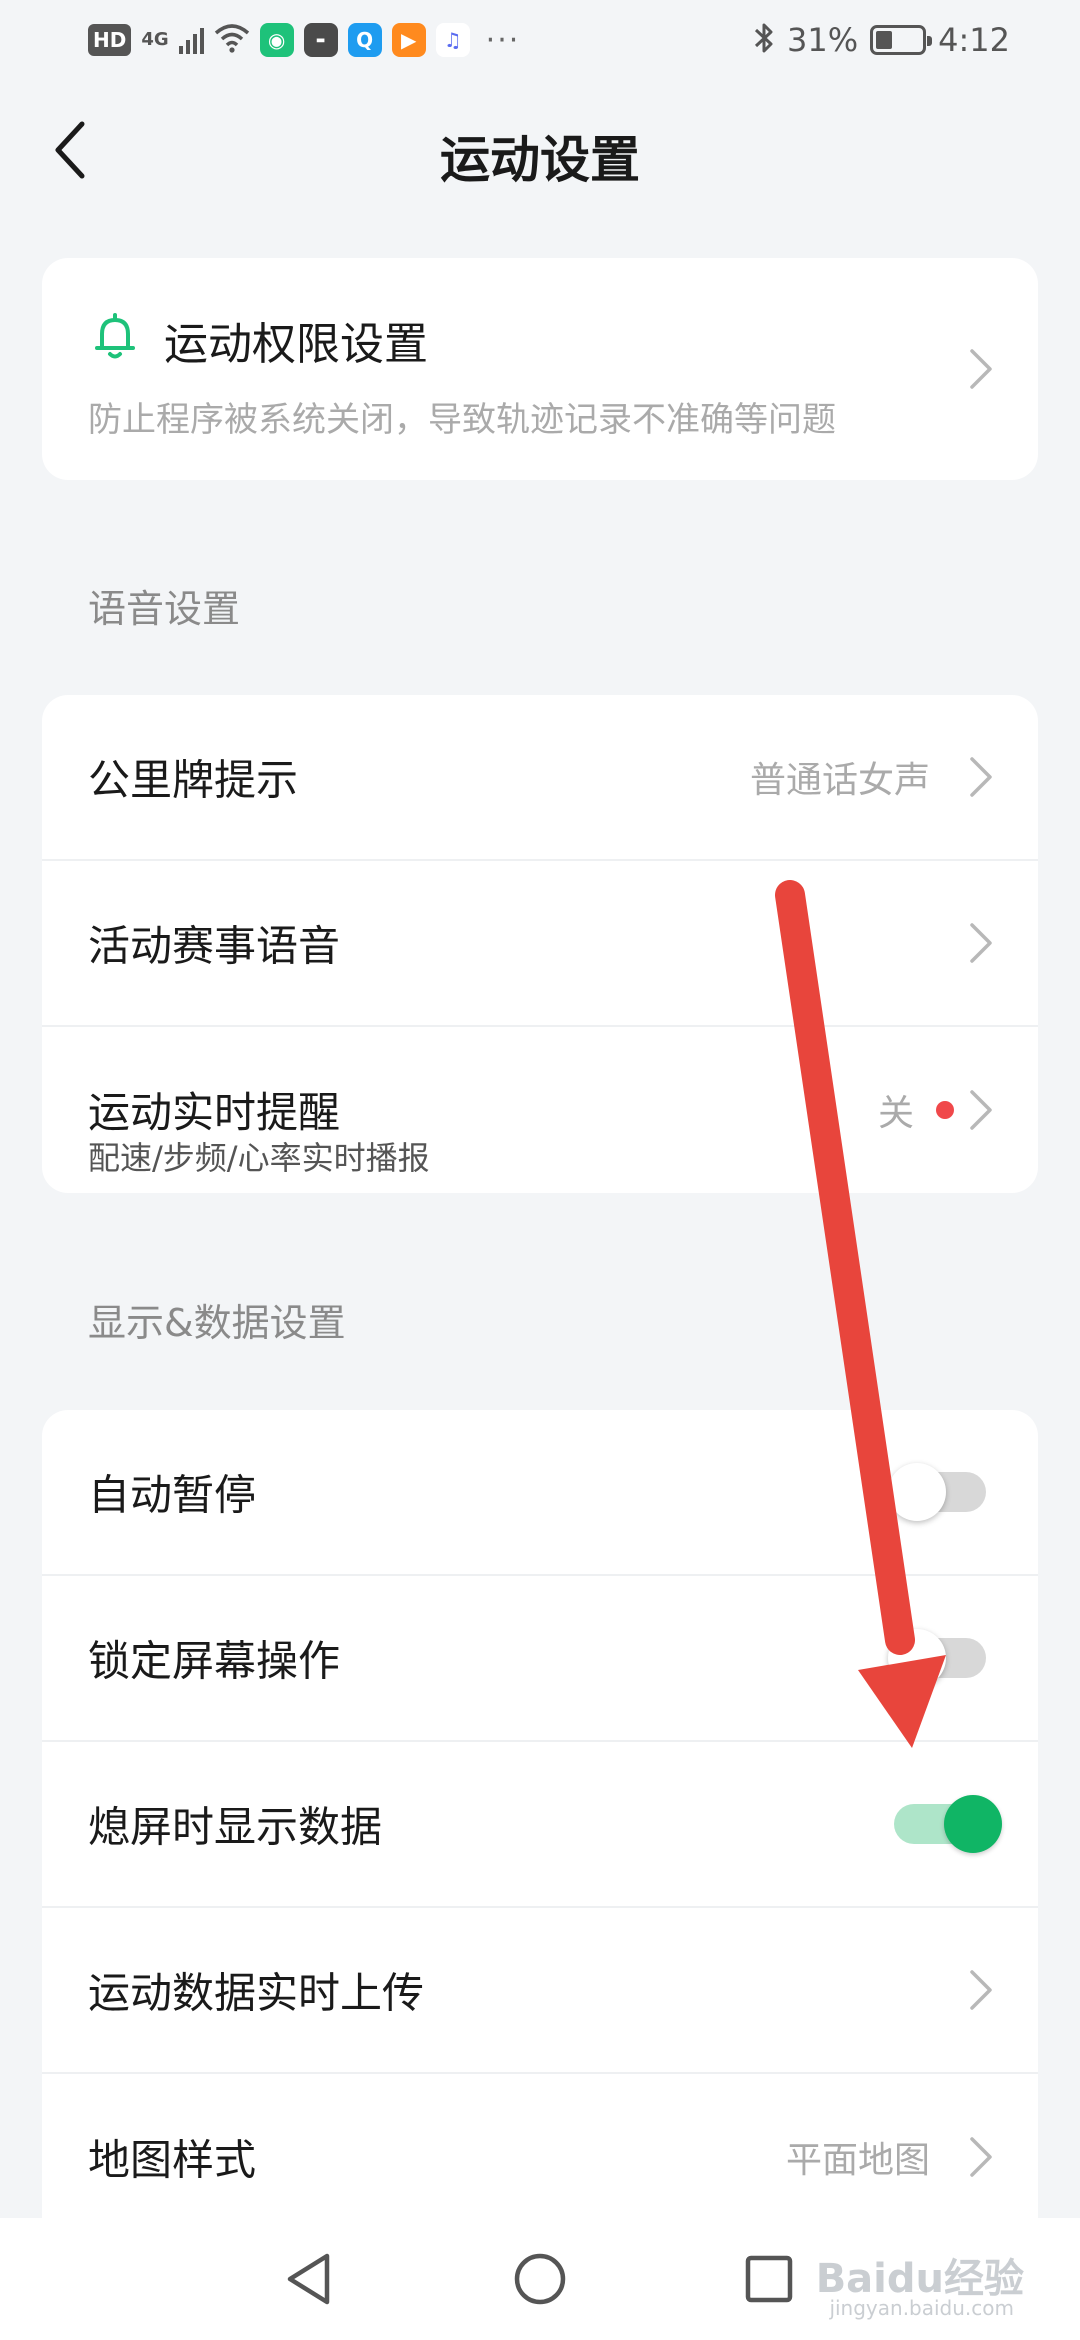 The width and height of the screenshot is (1080, 2340). What do you see at coordinates (193, 780) in the screenshot?
I see `row-label: 公里牌提示` at bounding box center [193, 780].